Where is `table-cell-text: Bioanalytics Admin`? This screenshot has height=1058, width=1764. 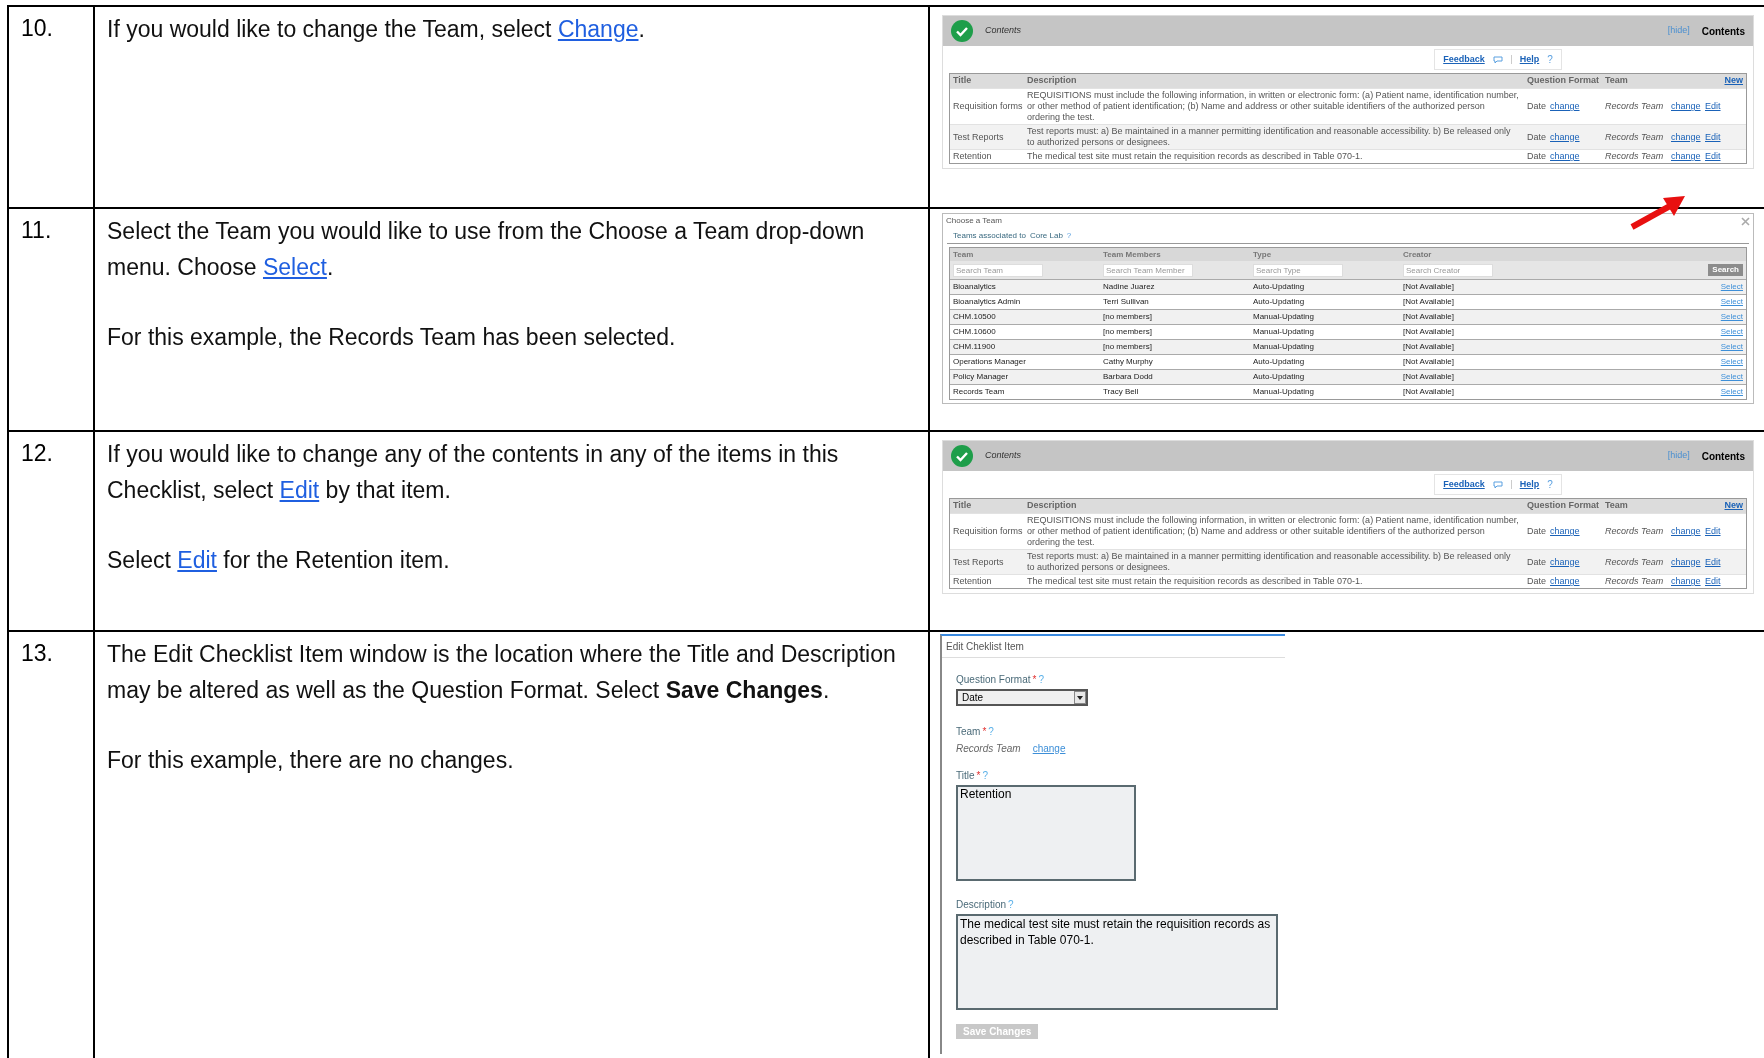 table-cell-text: Bioanalytics Admin is located at coordinates (987, 302).